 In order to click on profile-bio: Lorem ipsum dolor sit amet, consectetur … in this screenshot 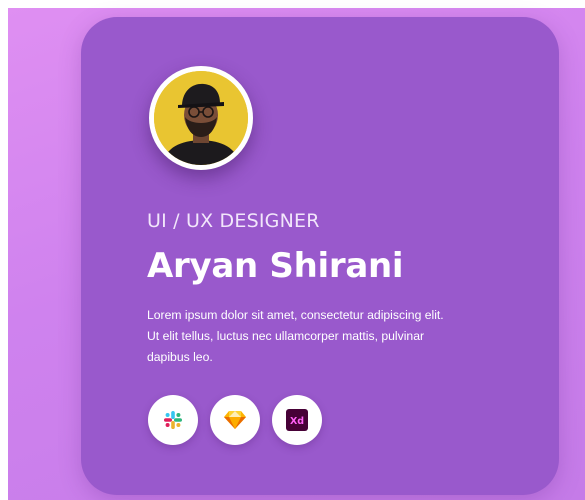, I will do `click(322, 336)`.